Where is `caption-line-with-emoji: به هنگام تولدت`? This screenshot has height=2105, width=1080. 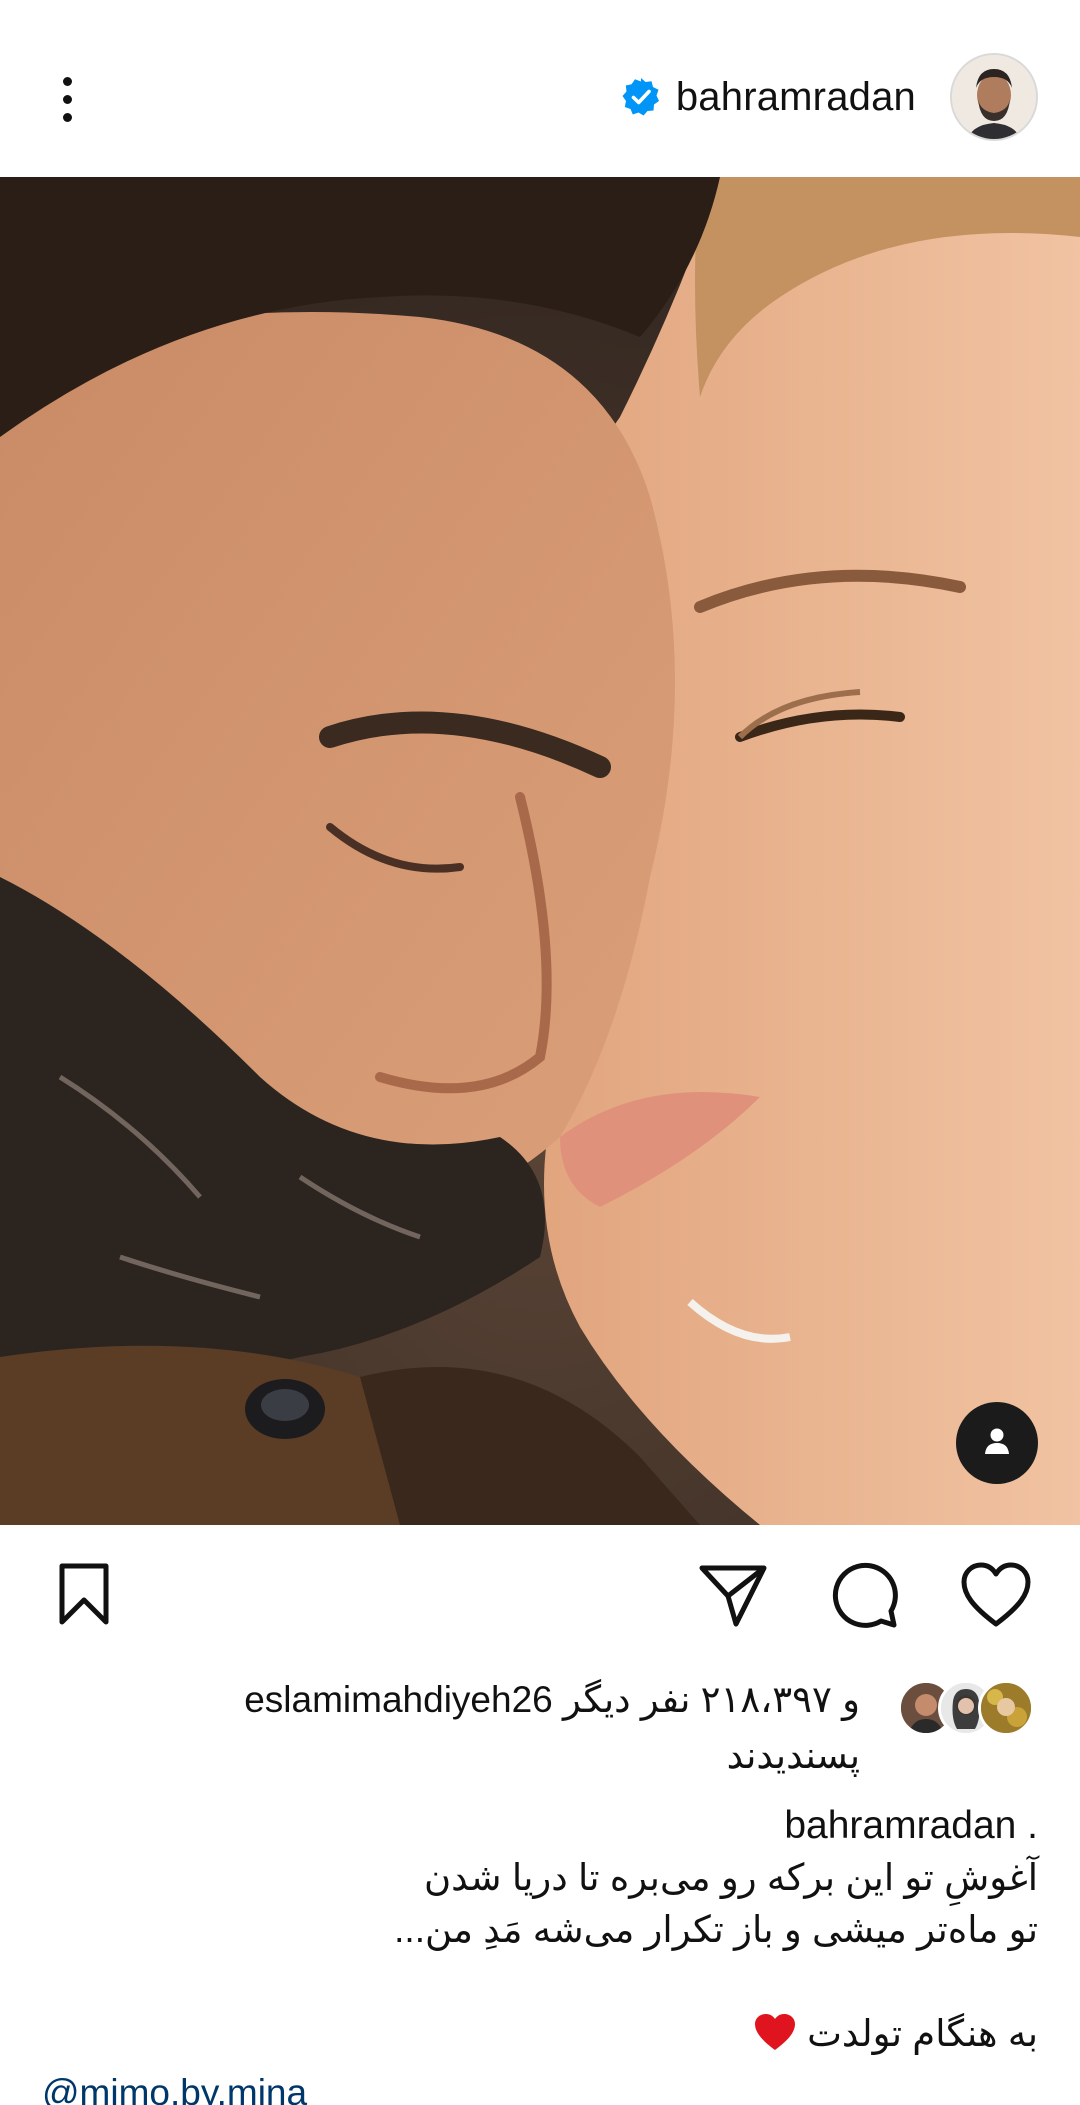
caption-line-with-emoji: به هنگام تولدت is located at coordinates (538, 2034).